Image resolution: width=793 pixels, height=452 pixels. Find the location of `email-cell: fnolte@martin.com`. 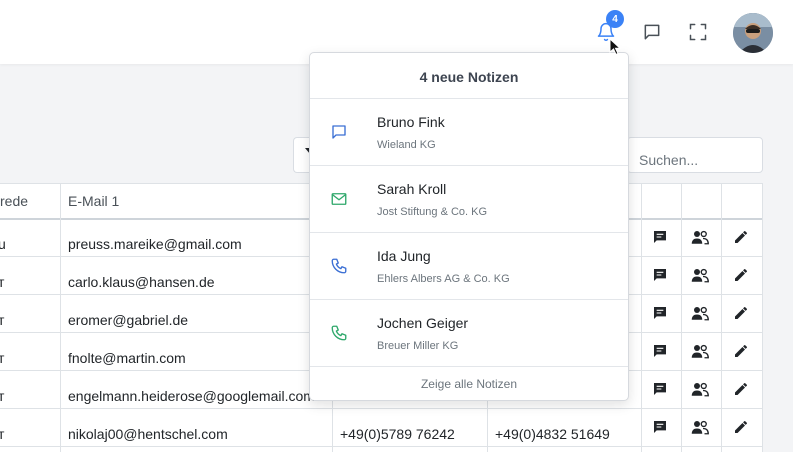

email-cell: fnolte@martin.com is located at coordinates (127, 358).